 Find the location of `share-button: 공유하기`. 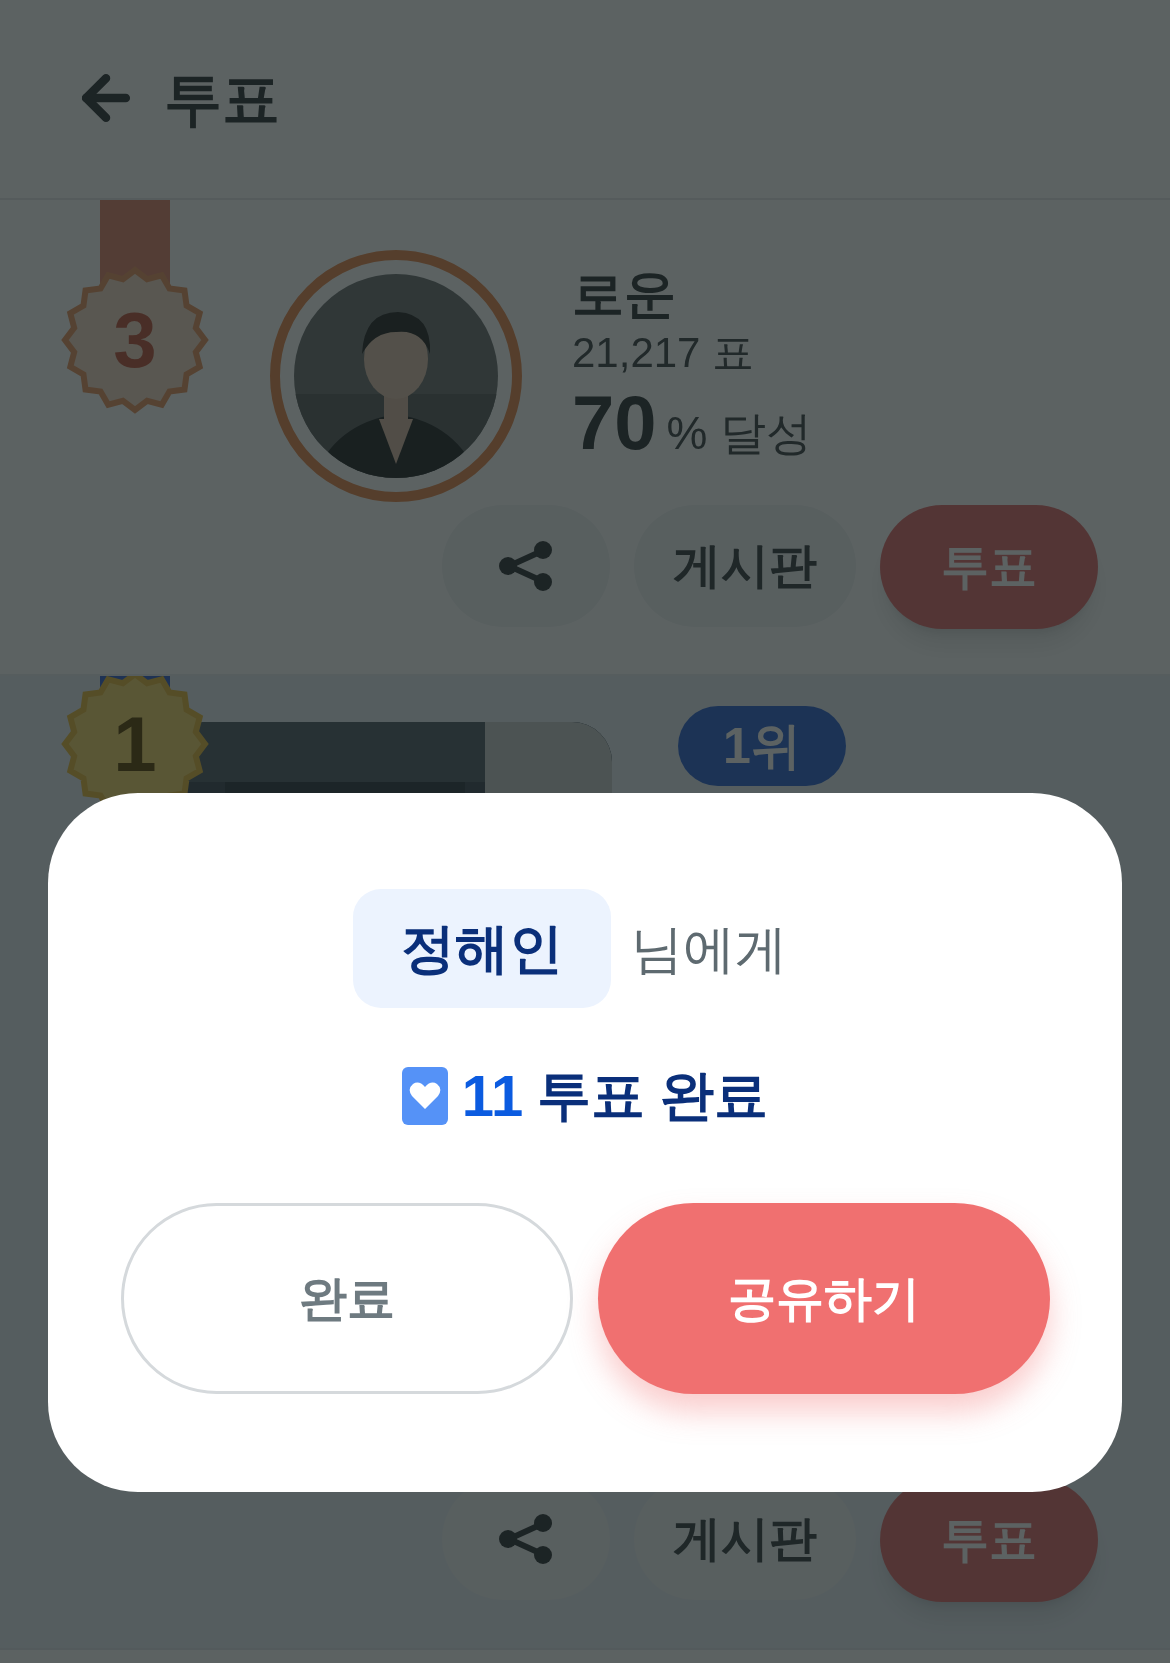

share-button: 공유하기 is located at coordinates (823, 1298).